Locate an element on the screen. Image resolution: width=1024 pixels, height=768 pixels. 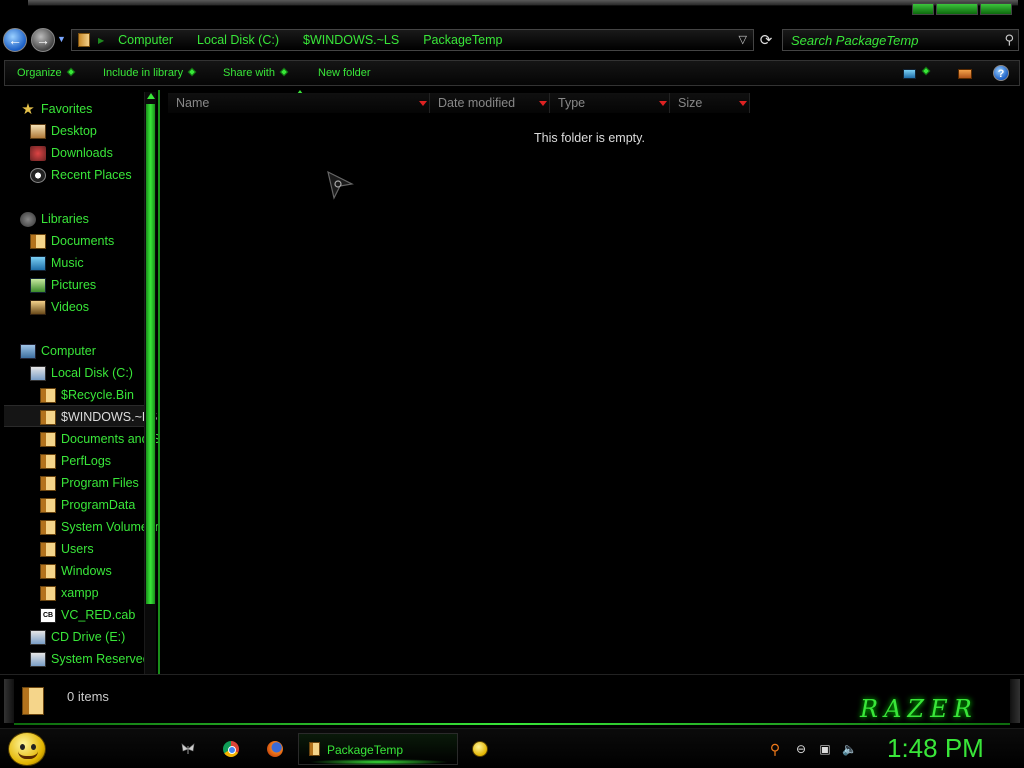
close-button is located at coordinates (996, 9).